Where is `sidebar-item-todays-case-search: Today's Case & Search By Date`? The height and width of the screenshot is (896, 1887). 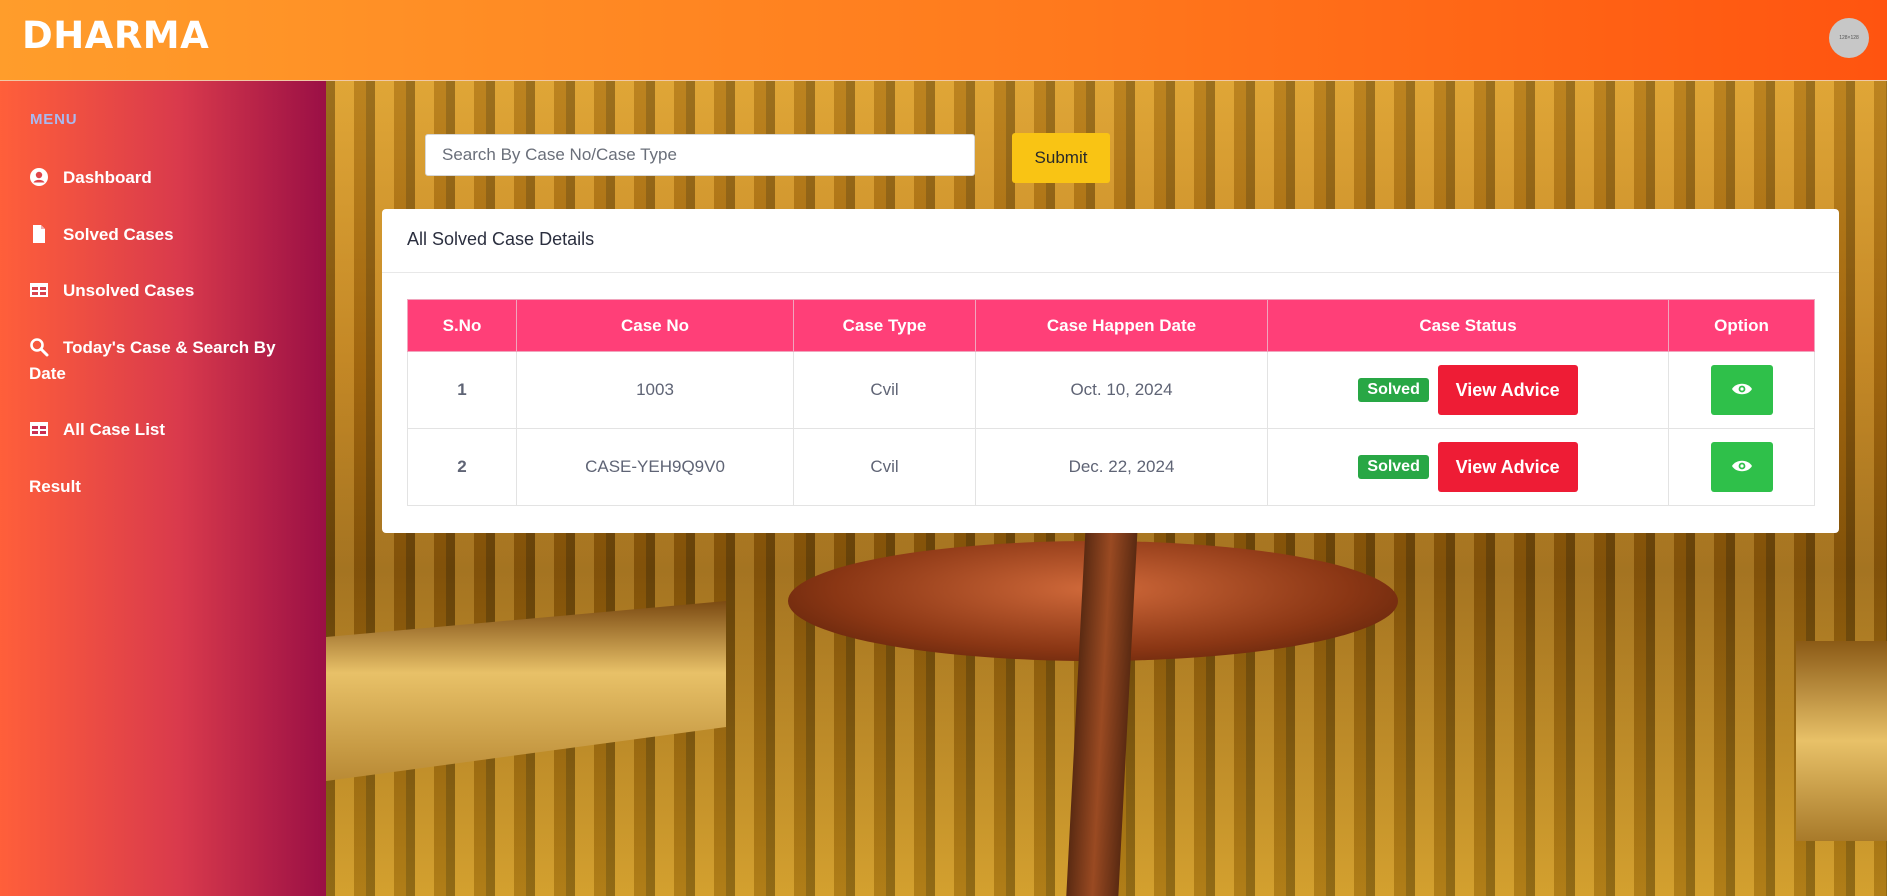
sidebar-item-todays-case-search: Today's Case & Search By Date is located at coordinates (169, 361).